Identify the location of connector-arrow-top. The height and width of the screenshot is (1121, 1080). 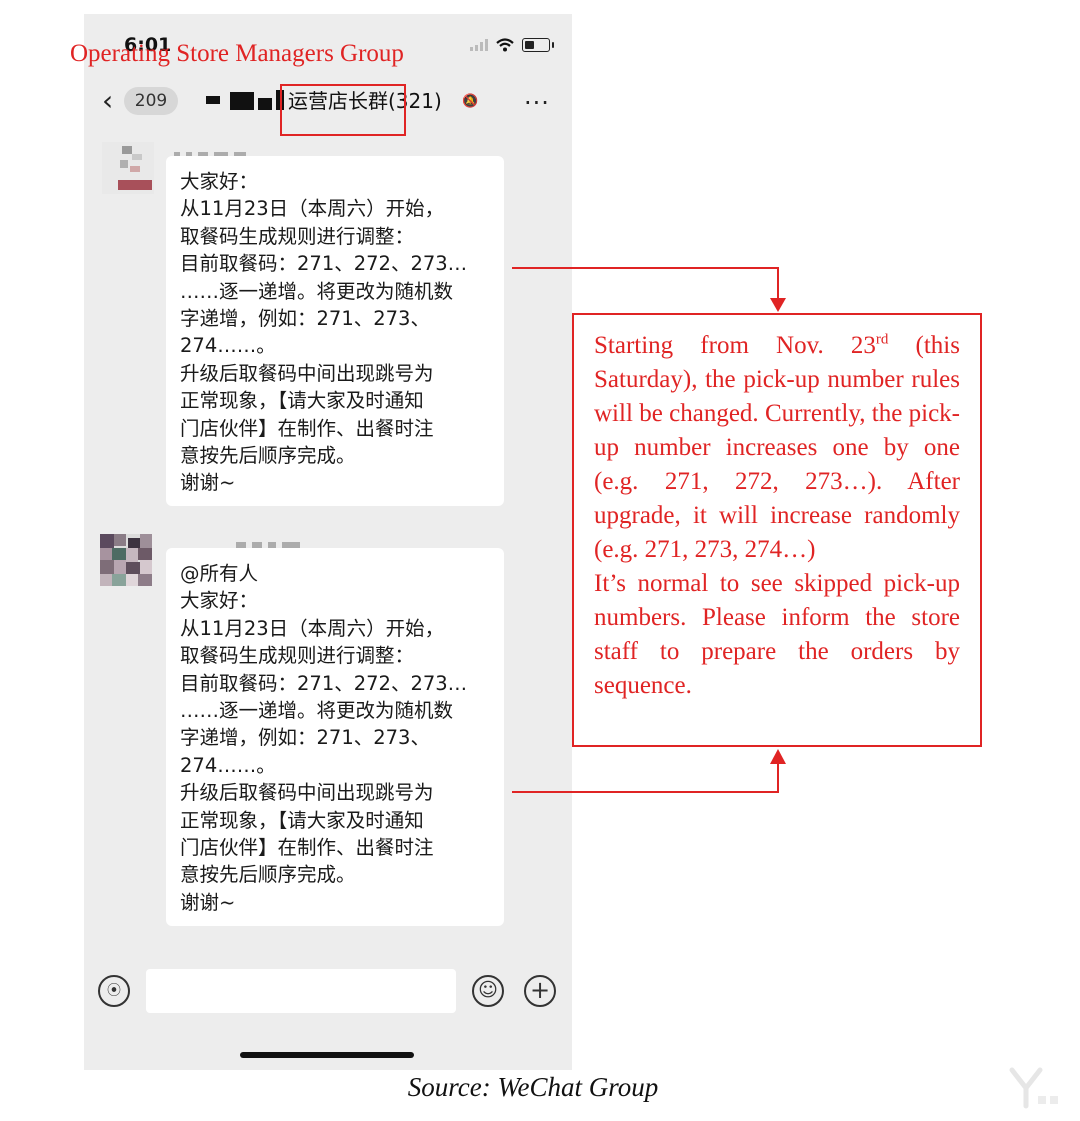
(645, 283).